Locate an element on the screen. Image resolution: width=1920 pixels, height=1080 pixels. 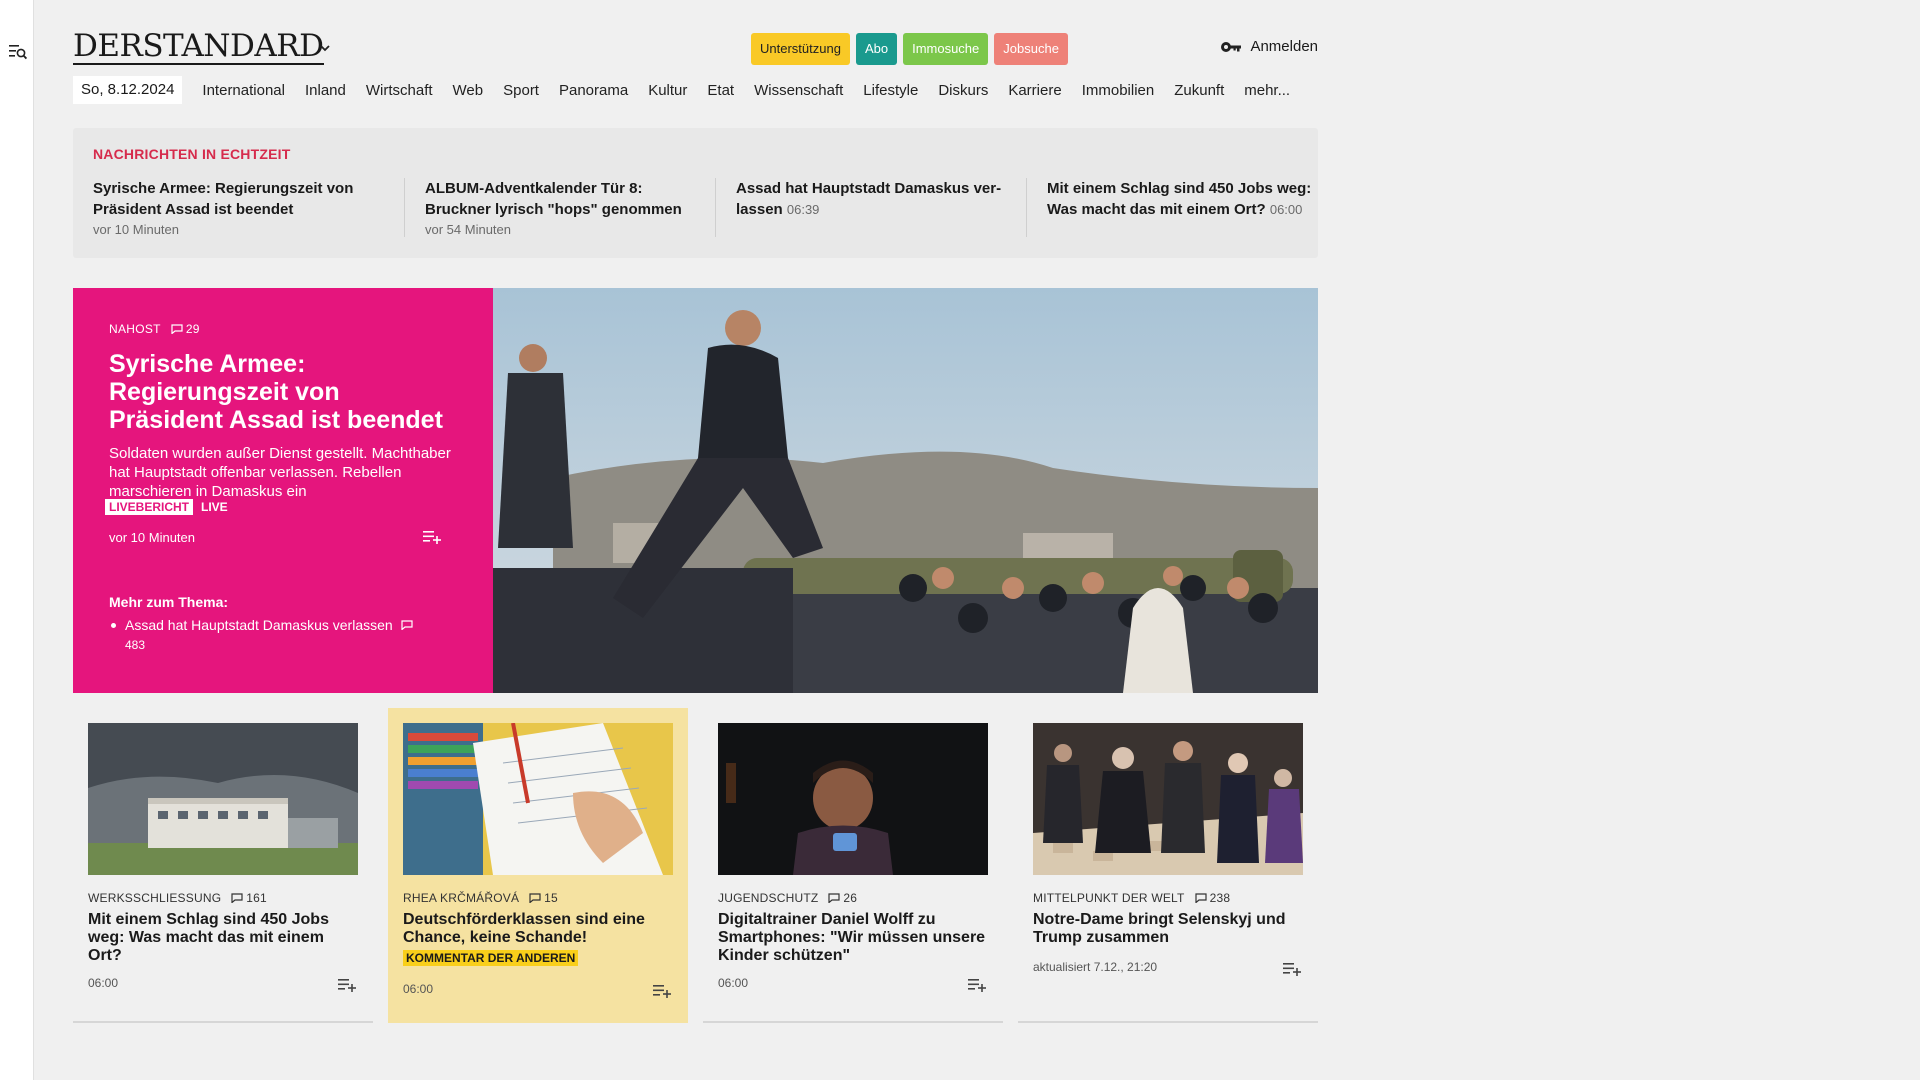
card-kicker: RHEA KRČMÁŘOVÁ 15 is located at coordinates (538, 898).